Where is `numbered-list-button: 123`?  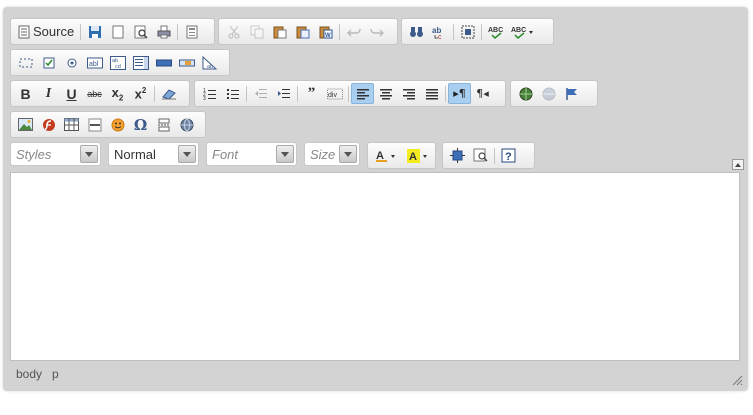 numbered-list-button: 123 is located at coordinates (209, 93).